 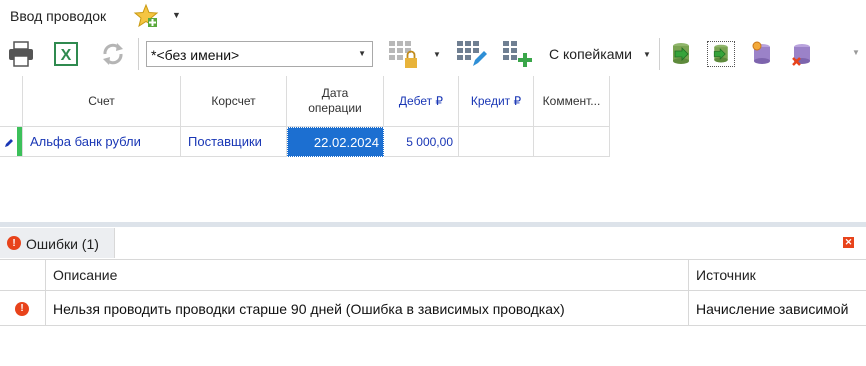 What do you see at coordinates (362, 53) in the screenshot?
I see `chevron-down-icon: ▼` at bounding box center [362, 53].